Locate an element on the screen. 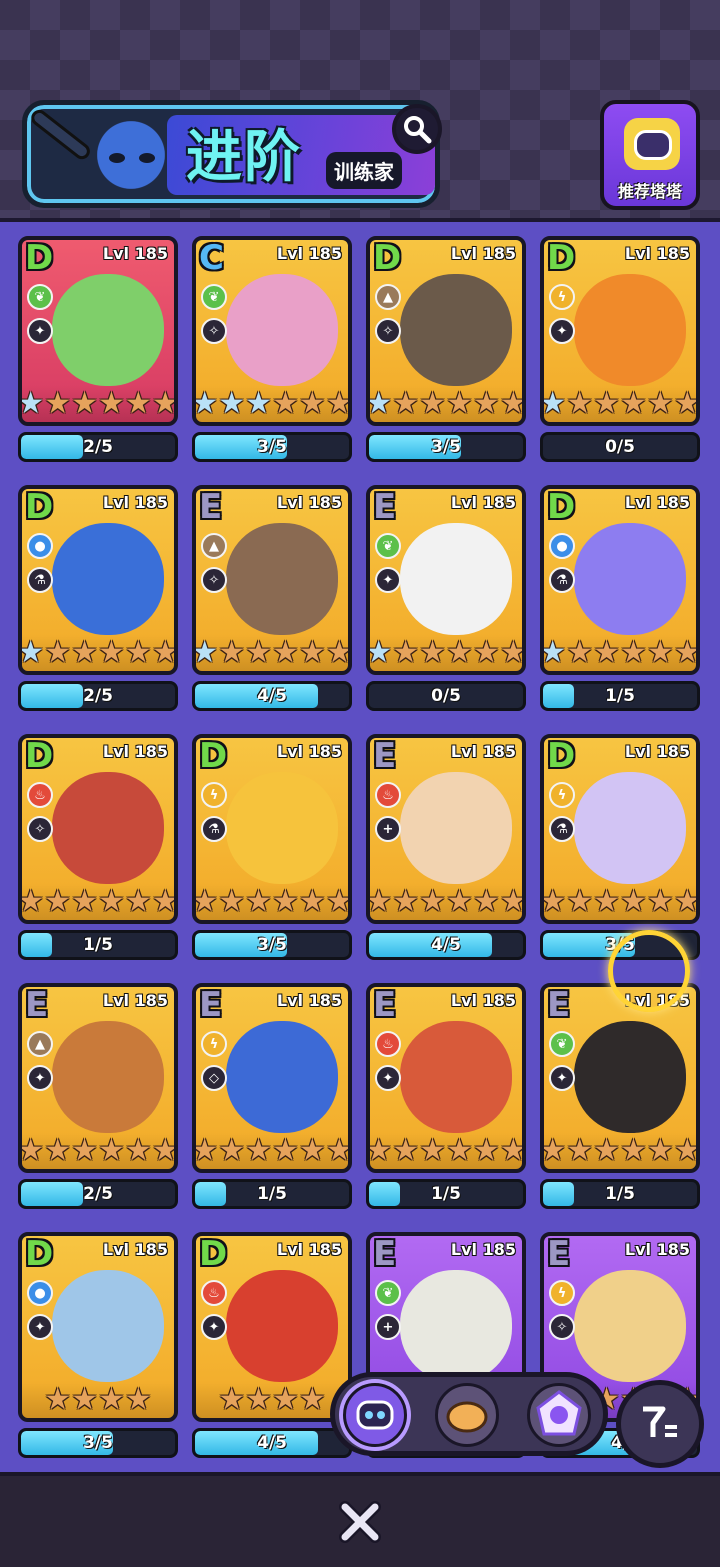 The height and width of the screenshot is (1567, 720). tata-card-cell: D Lvl 185 ♨ ✧ ★ ★ ★ ★ ★ ★ 1/5 is located at coordinates (98, 851).